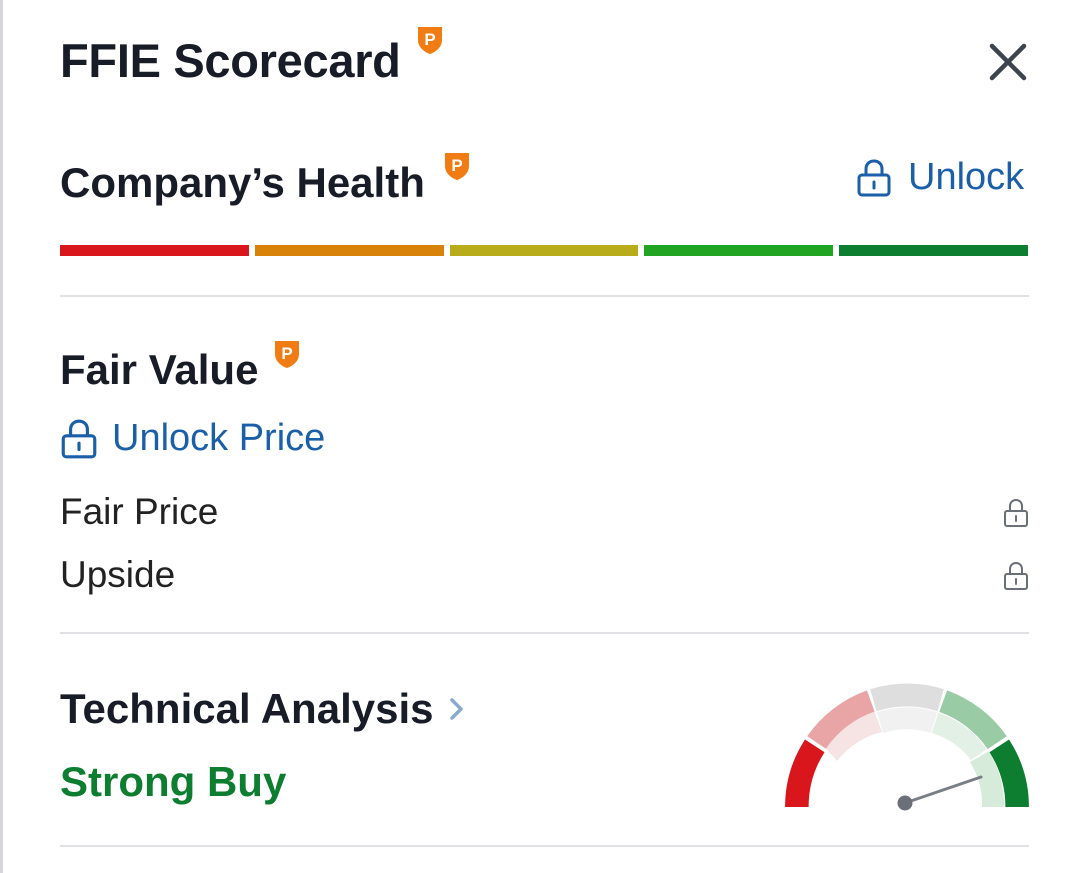 The height and width of the screenshot is (873, 1080). I want to click on technical-gauge, so click(907, 747).